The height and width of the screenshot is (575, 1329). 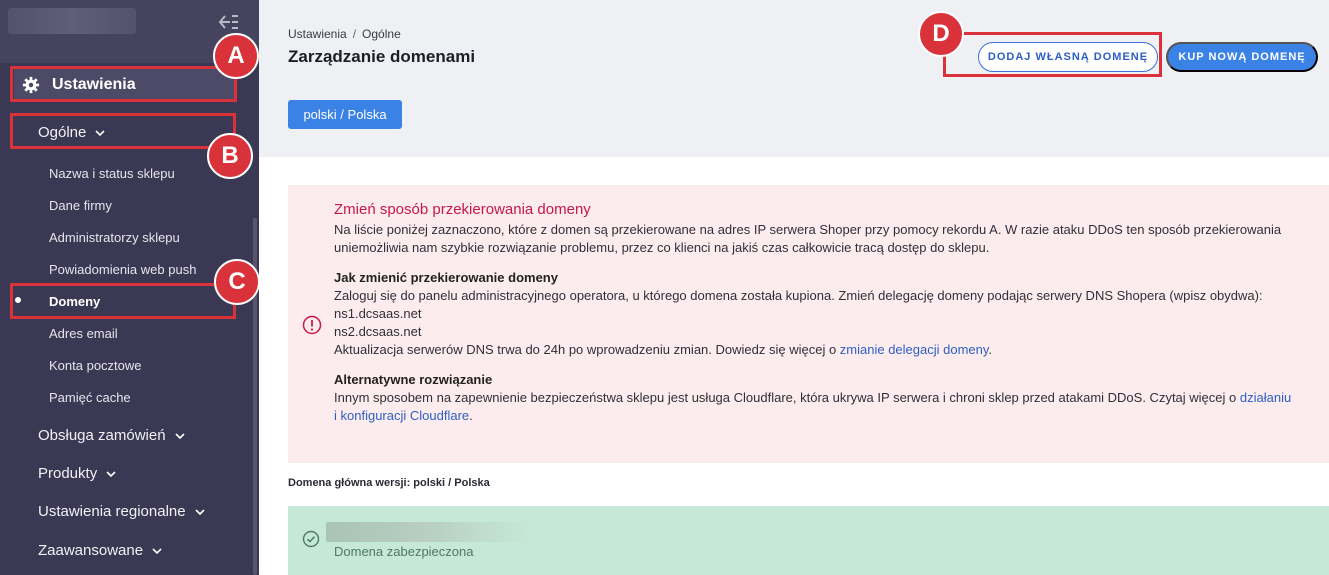 What do you see at coordinates (112, 173) in the screenshot?
I see `sidebar-item-store-name: Nazwa i status sklepu` at bounding box center [112, 173].